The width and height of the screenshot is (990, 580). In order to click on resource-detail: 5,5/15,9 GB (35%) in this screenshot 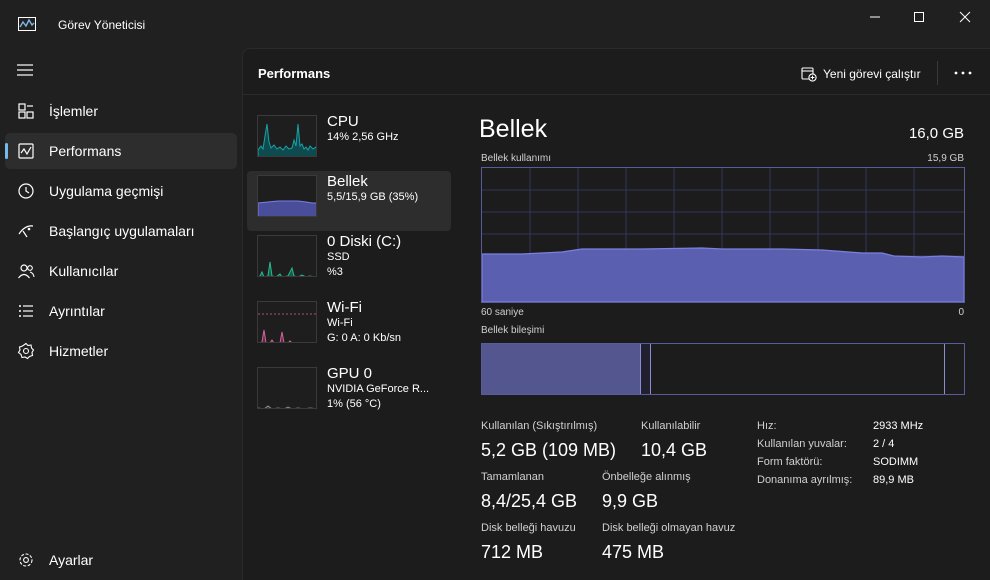, I will do `click(373, 197)`.